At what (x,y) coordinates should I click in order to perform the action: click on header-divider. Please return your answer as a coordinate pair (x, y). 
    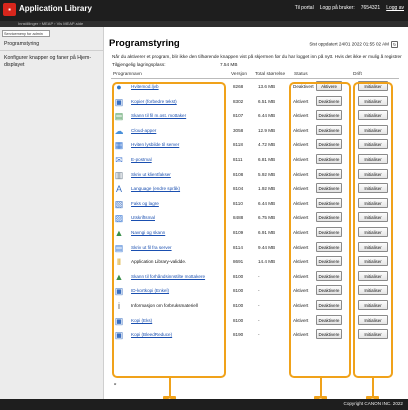
    Looking at the image, I should click on (255, 78).